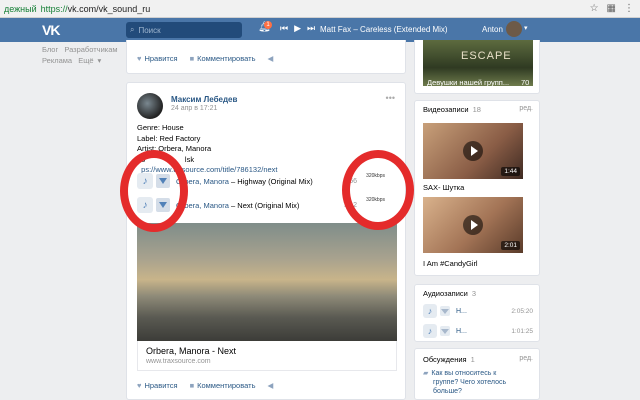  I want to click on discussions-heading-label: Обсуждения, so click(445, 359).